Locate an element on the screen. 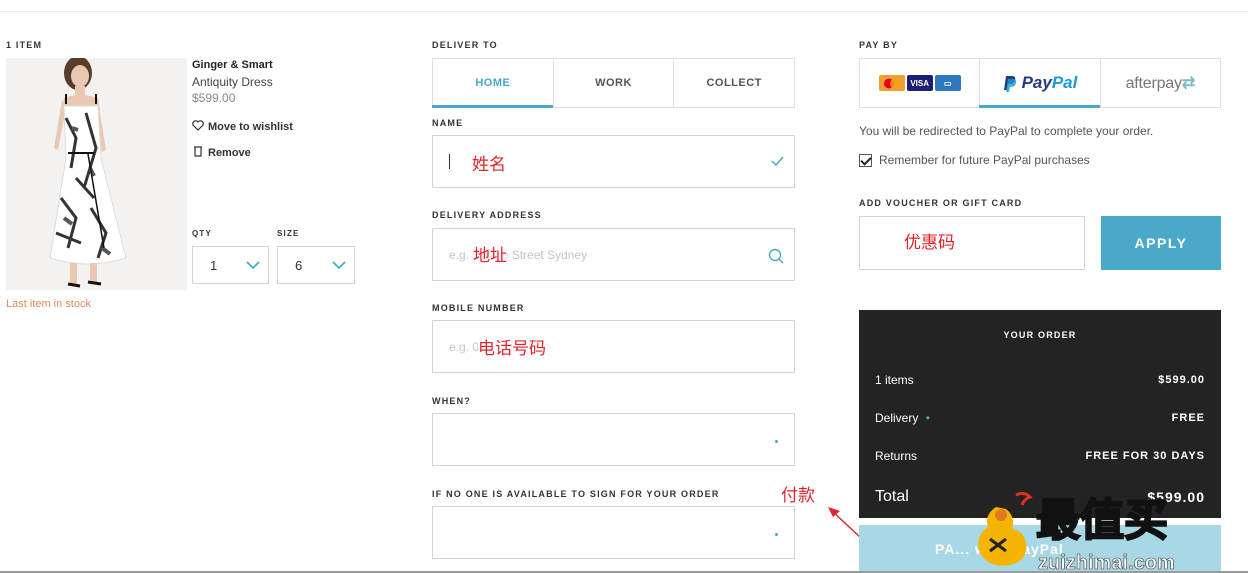  tab-cards: VISA ▭ is located at coordinates (920, 83).